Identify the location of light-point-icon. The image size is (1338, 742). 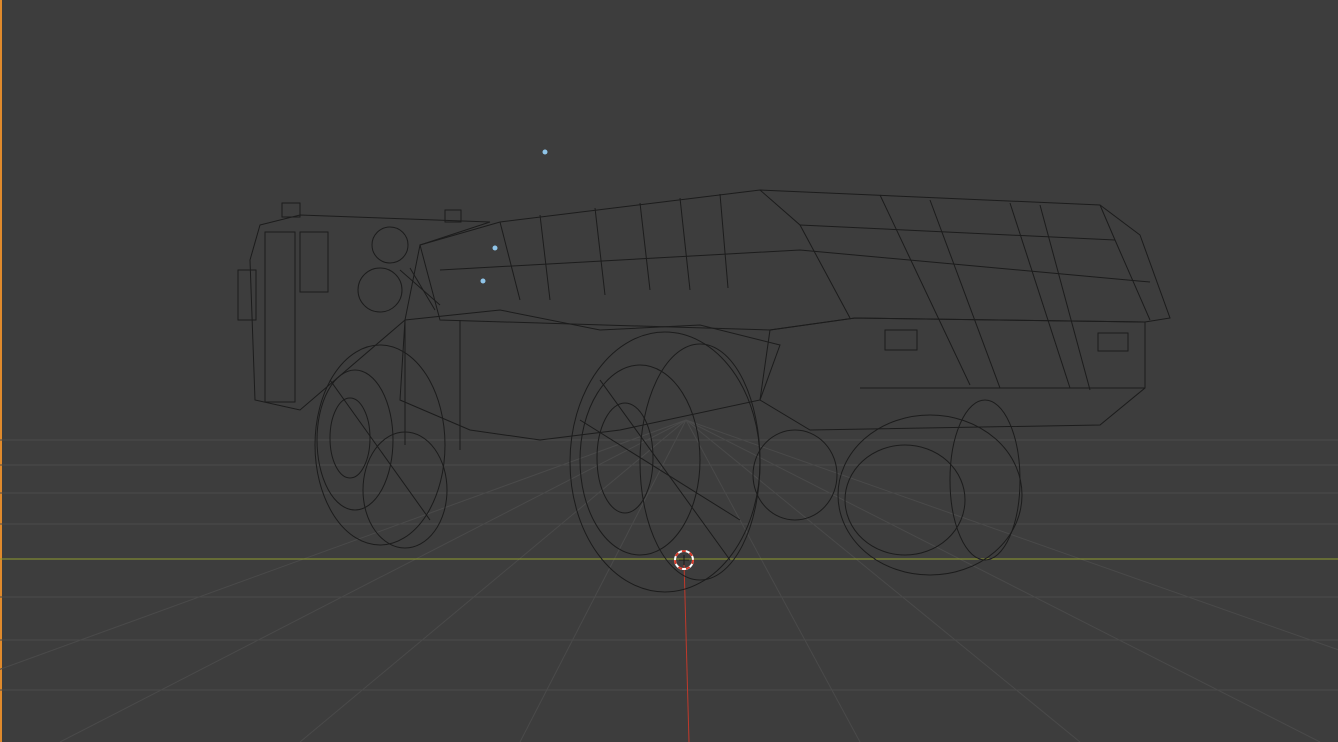
(514, 216).